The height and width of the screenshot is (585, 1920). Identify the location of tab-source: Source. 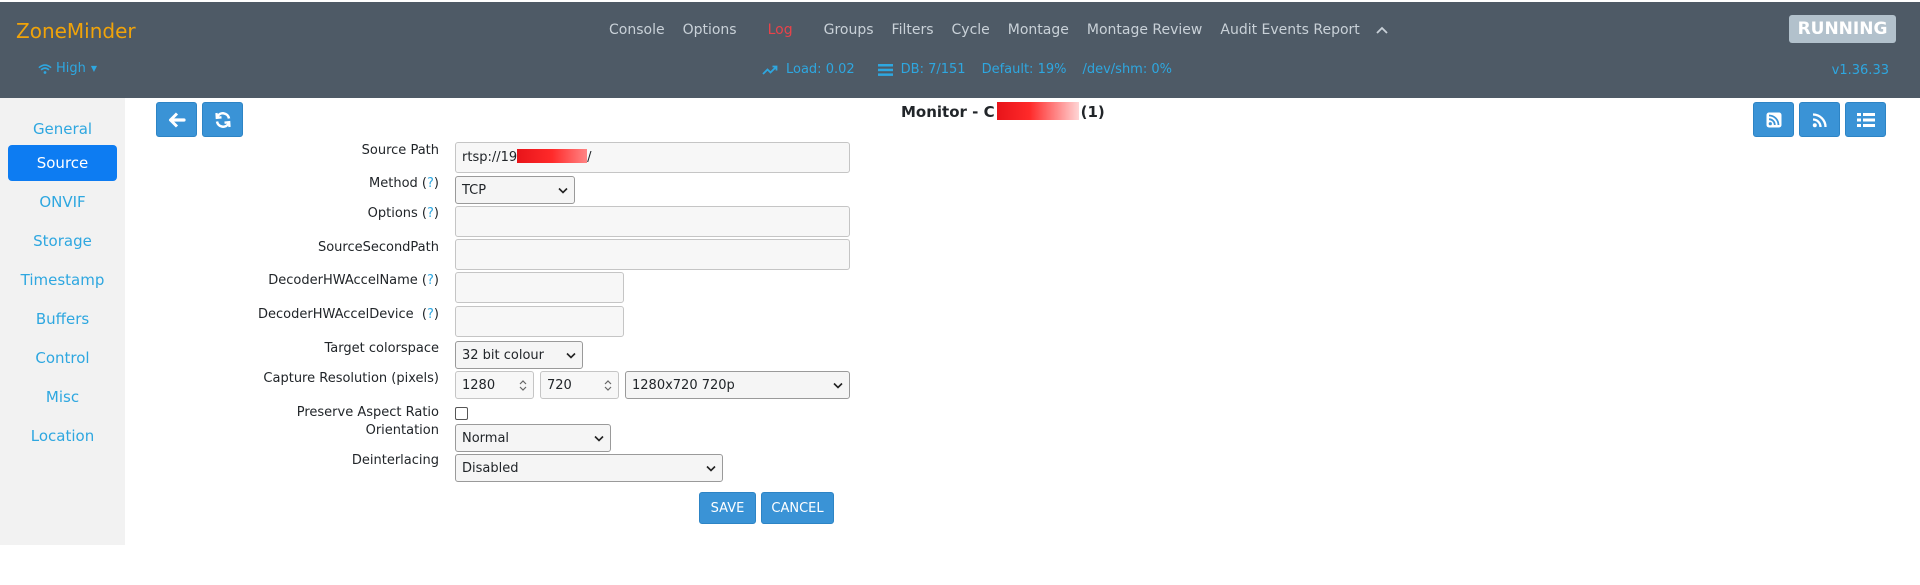
(62, 163).